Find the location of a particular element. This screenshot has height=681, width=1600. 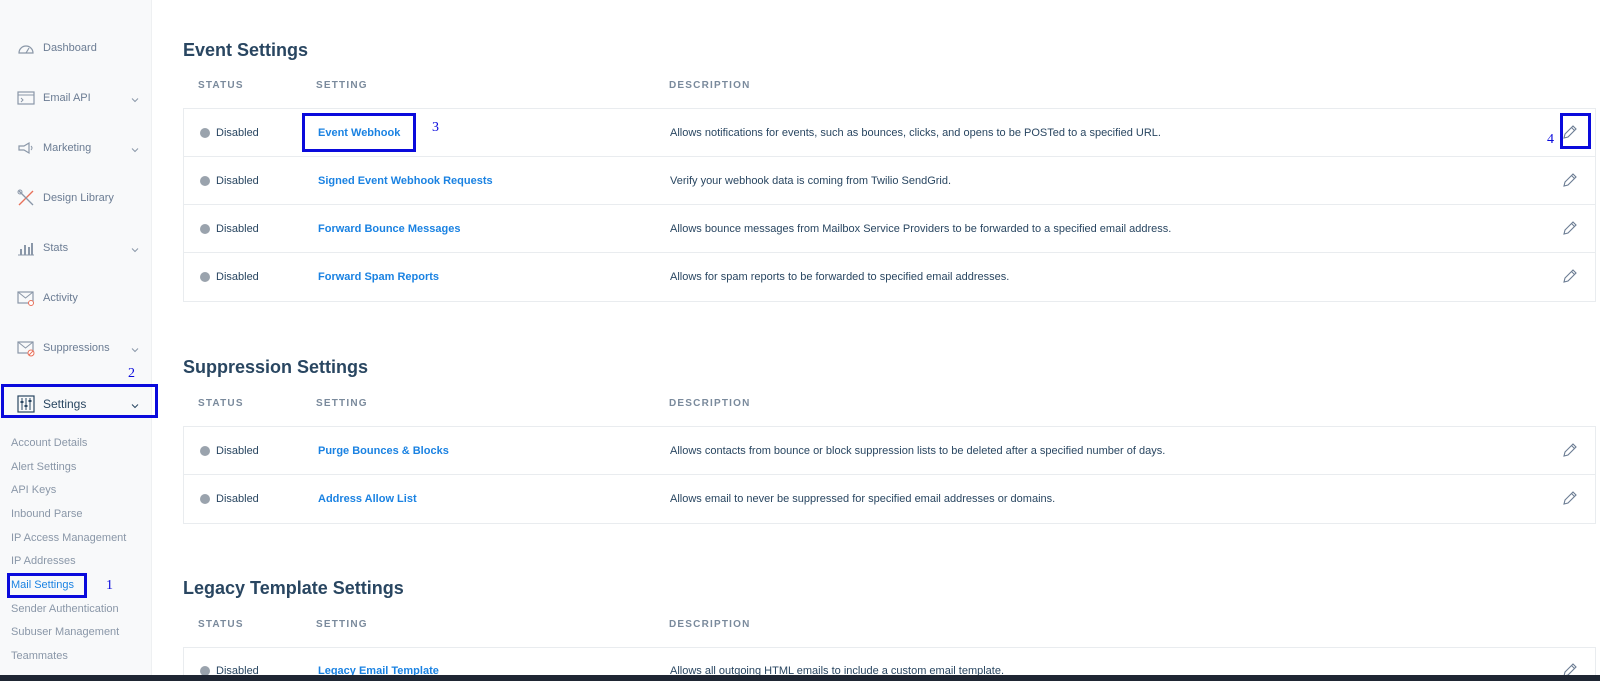

sidebar-subitem-api-keys: API Keys is located at coordinates (33, 490).